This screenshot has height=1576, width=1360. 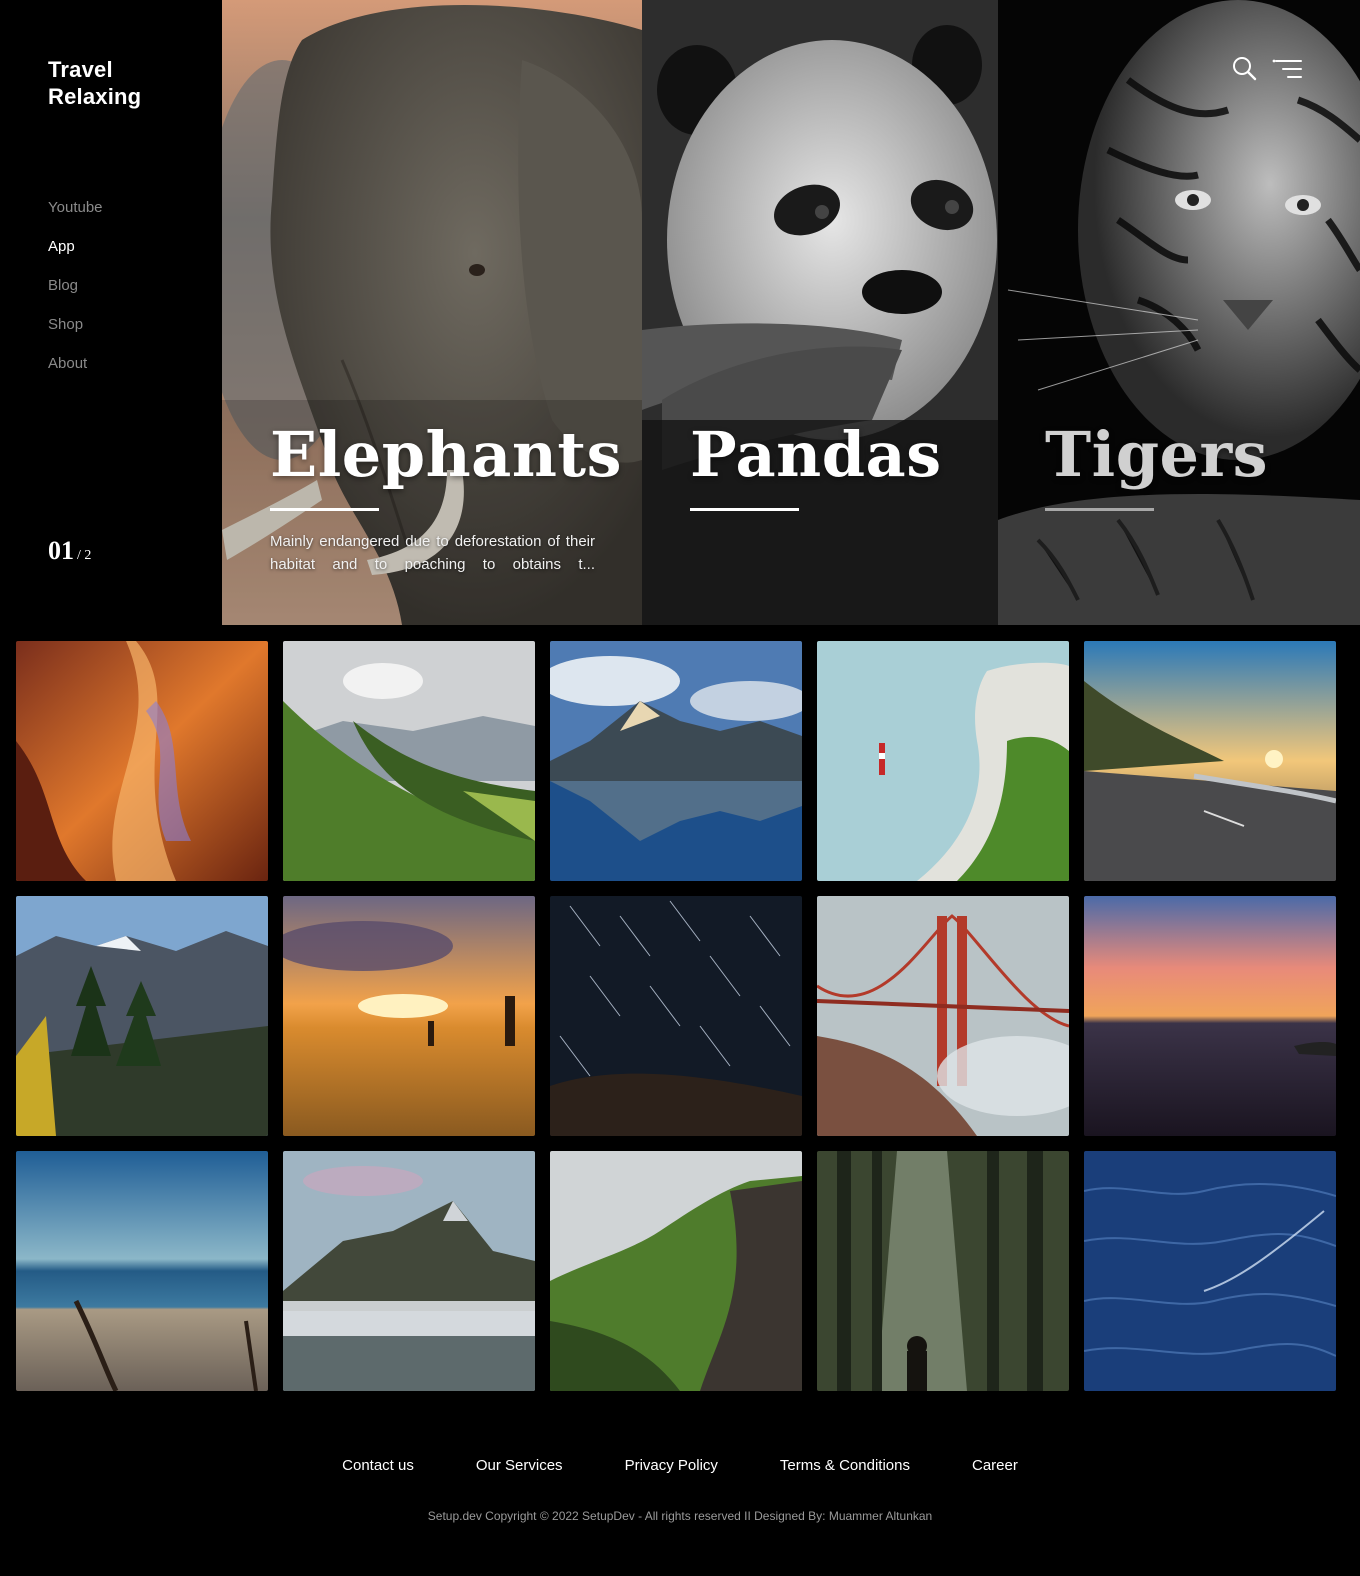 What do you see at coordinates (446, 454) in the screenshot?
I see `panel-title-elephants: Elephants` at bounding box center [446, 454].